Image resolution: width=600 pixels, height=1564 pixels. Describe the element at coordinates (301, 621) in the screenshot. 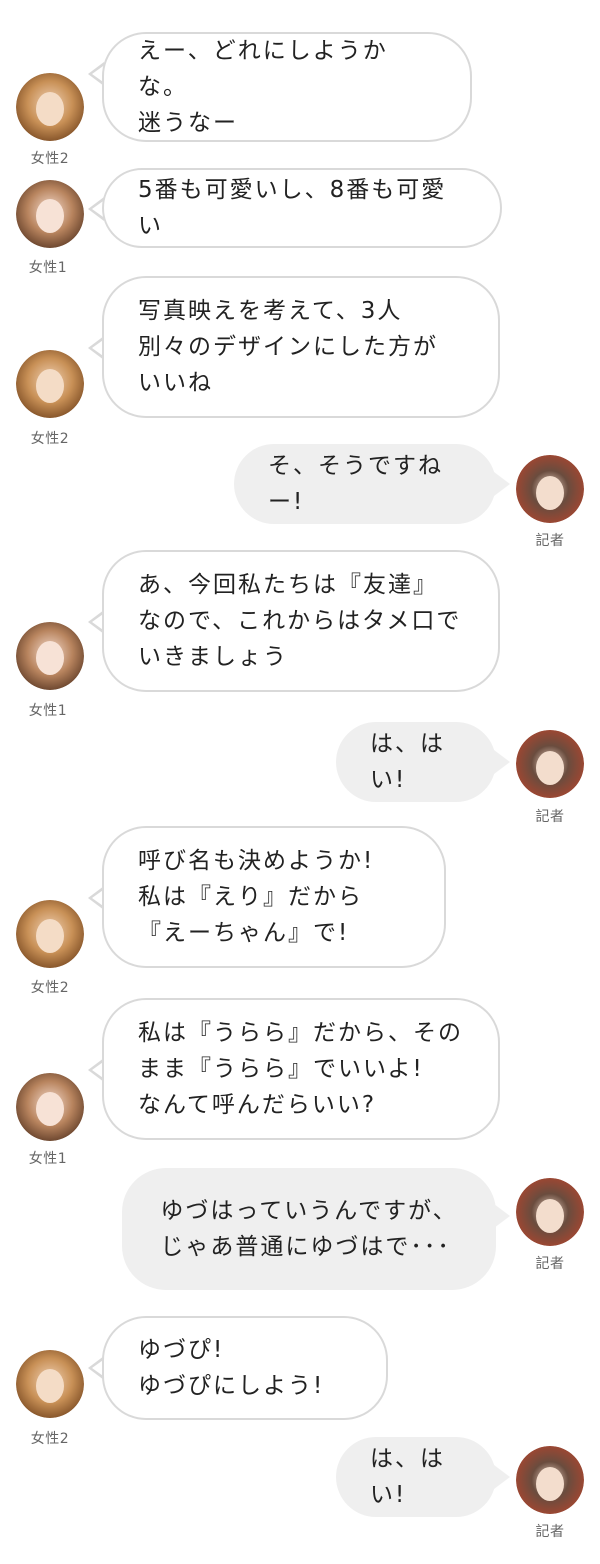

I see `message-bubble: あ、今回私たちは『友達』 なので、これからはタメ口で いきましょう` at that location.